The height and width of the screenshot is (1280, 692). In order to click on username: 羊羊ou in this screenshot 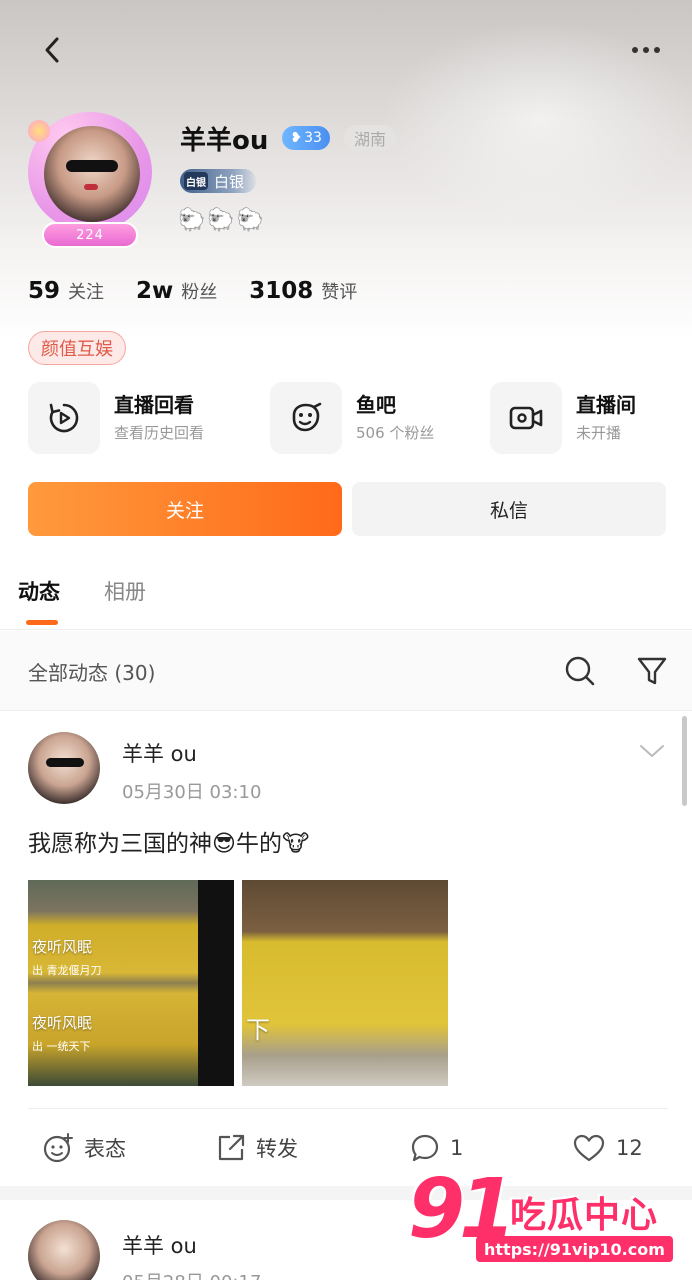, I will do `click(224, 140)`.